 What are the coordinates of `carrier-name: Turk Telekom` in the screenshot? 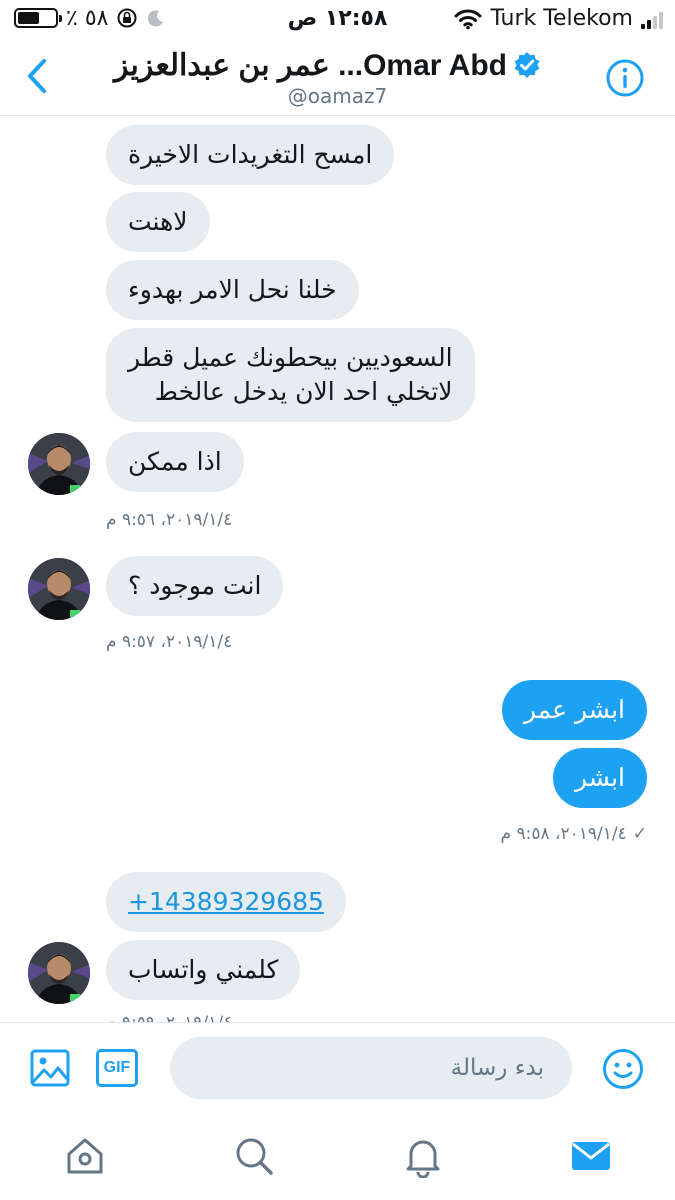 It's located at (561, 18).